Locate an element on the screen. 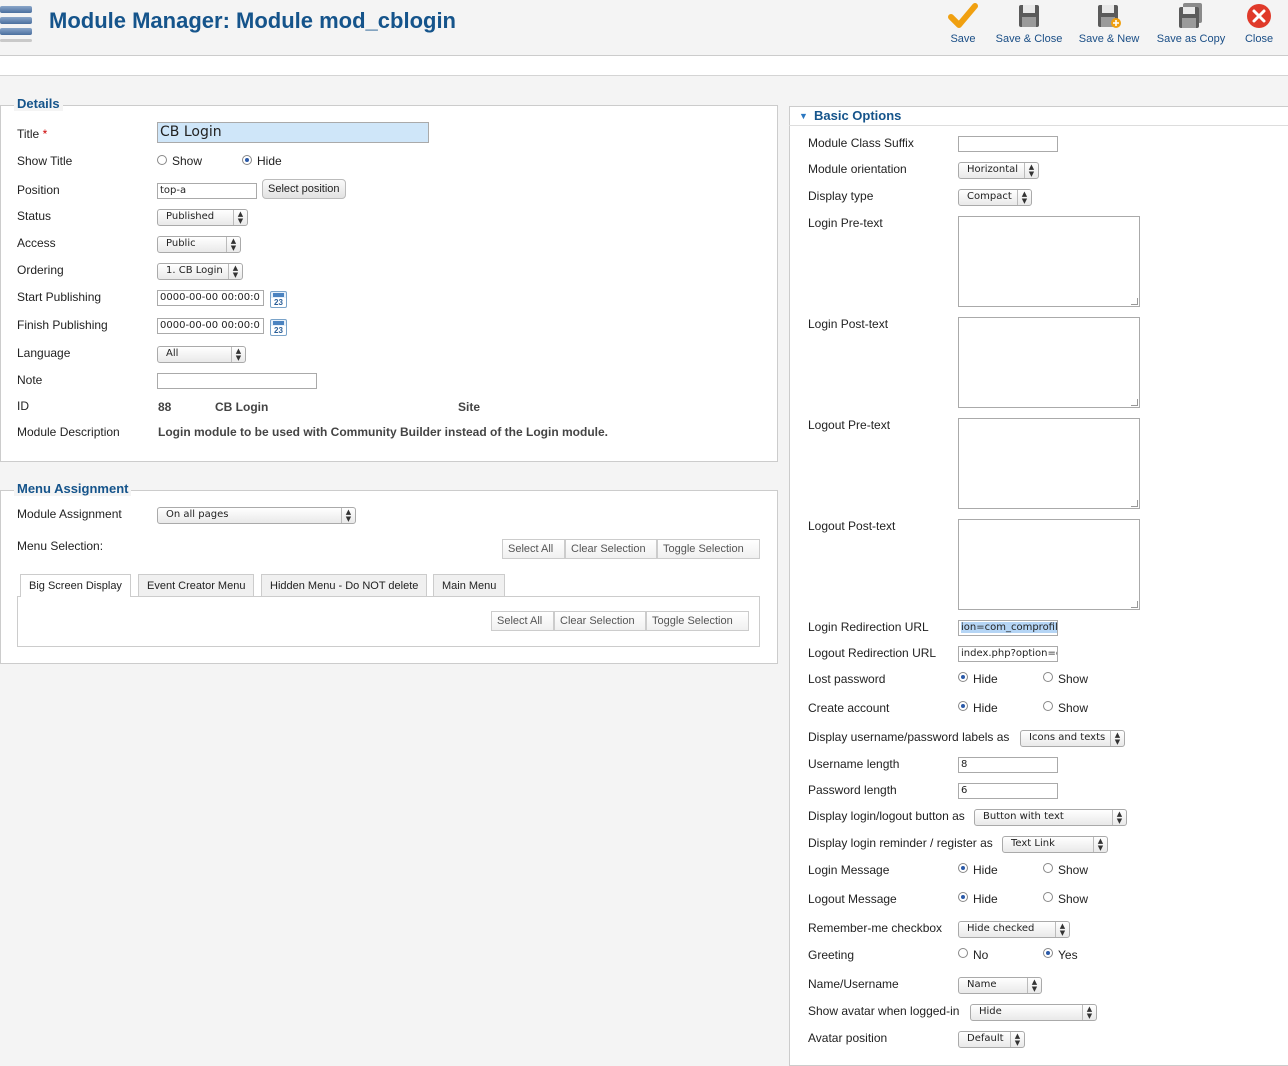 The image size is (1288, 1066). remember-me-select: Hide checked ▲ ▼ is located at coordinates (1014, 929).